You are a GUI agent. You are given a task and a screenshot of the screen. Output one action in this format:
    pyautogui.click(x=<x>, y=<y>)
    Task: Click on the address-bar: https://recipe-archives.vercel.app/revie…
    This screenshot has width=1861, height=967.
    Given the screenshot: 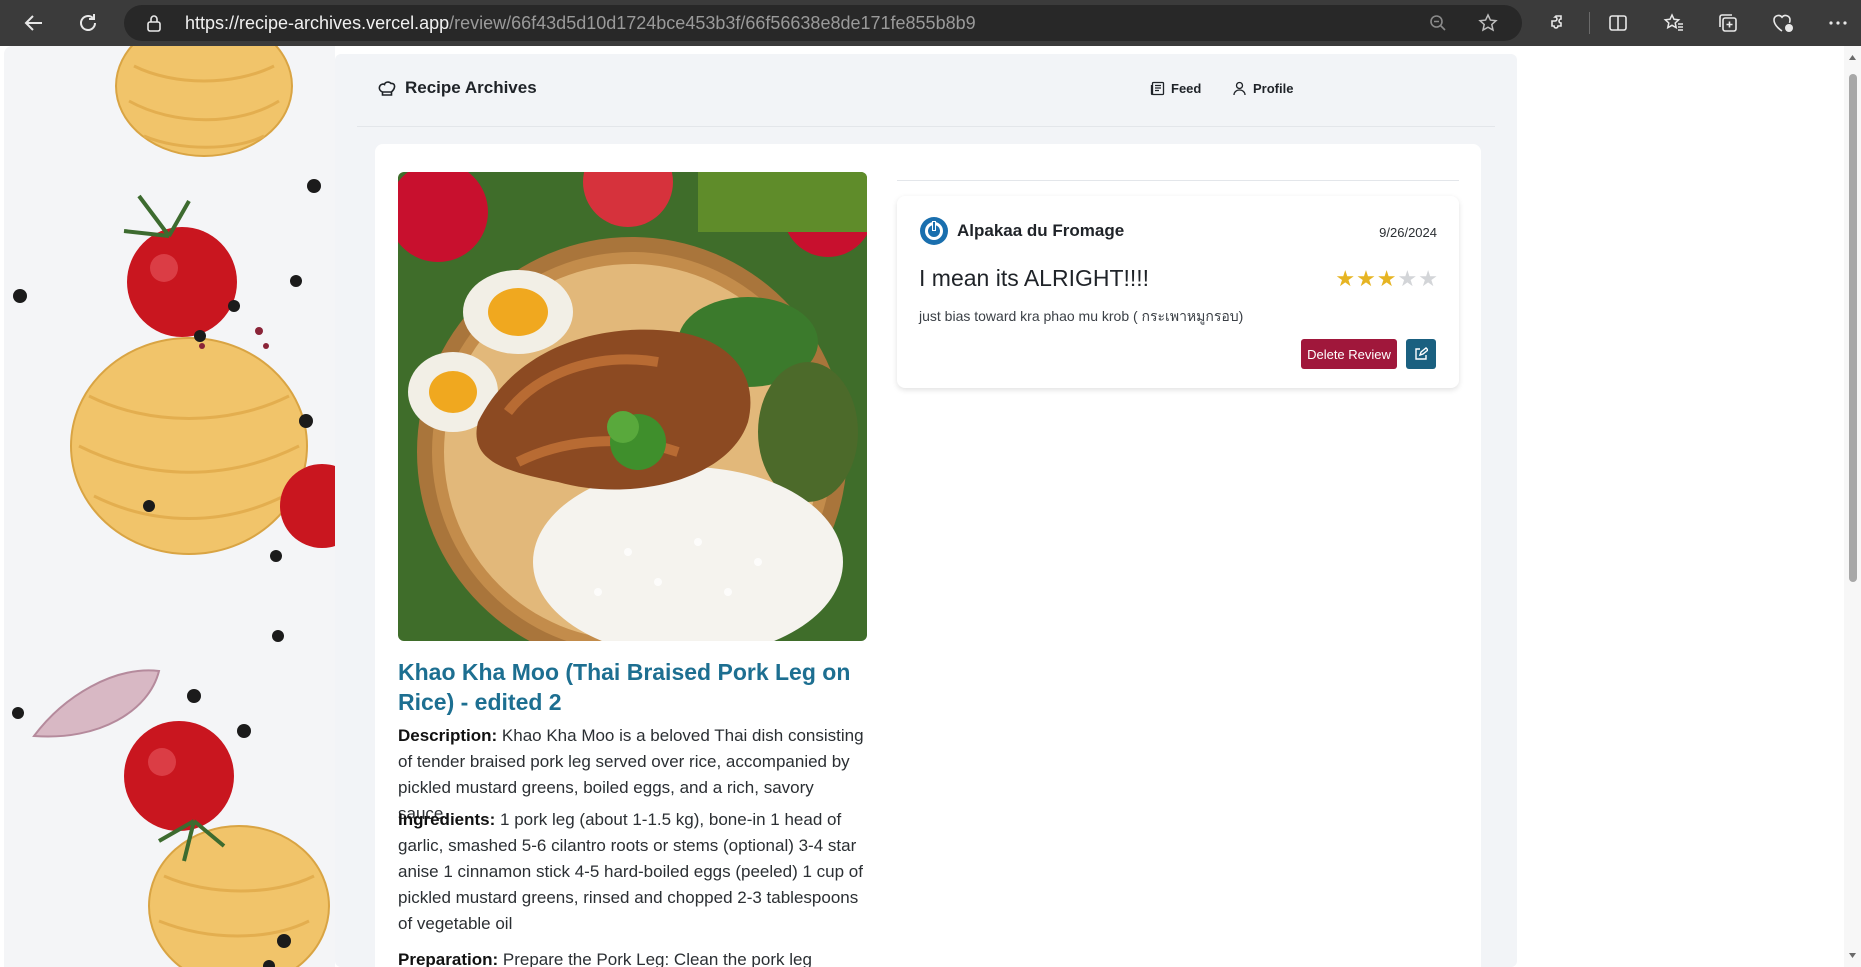 What is the action you would take?
    pyautogui.click(x=823, y=23)
    